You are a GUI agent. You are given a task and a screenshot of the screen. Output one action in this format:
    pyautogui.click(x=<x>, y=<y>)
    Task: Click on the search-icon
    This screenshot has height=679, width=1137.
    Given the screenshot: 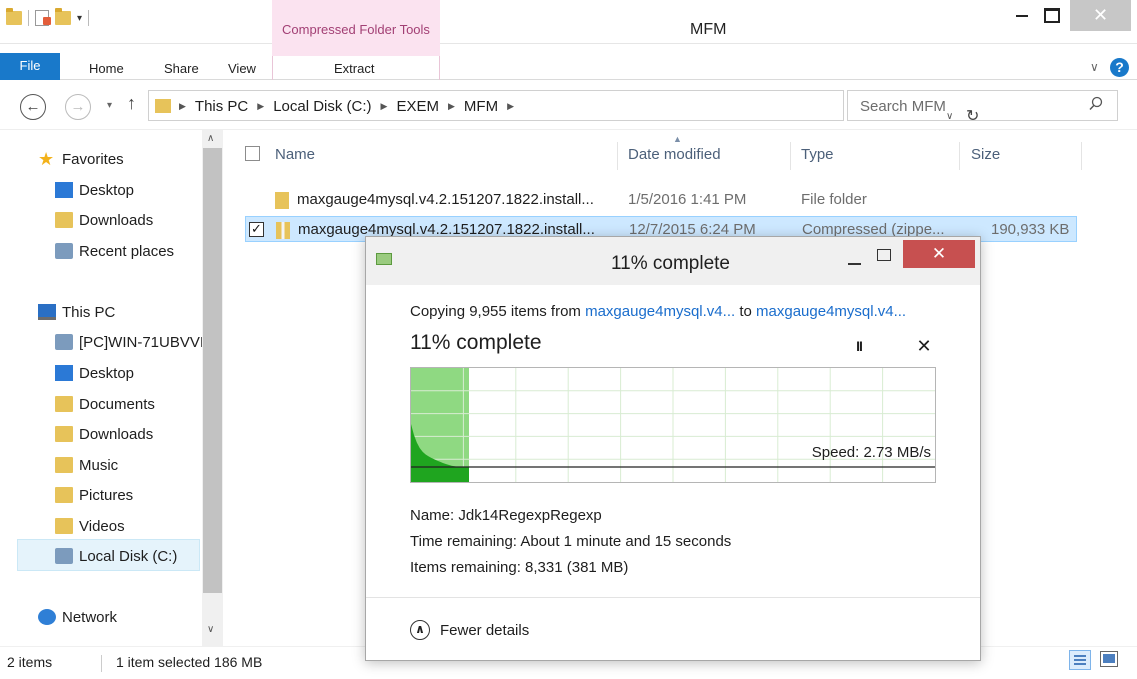 What is the action you would take?
    pyautogui.click(x=1096, y=104)
    